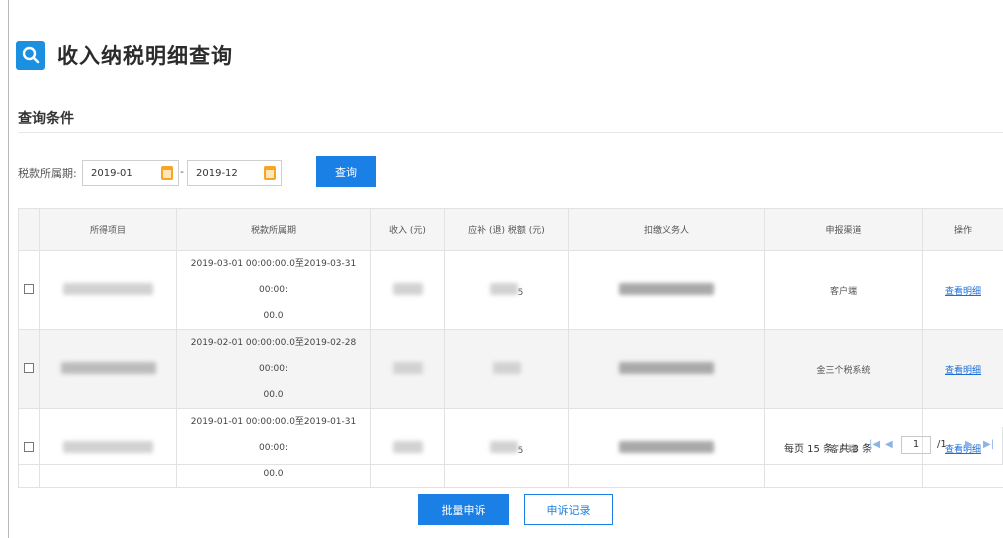 The image size is (1003, 538). I want to click on tax-amount-suffix: 5, so click(520, 292).